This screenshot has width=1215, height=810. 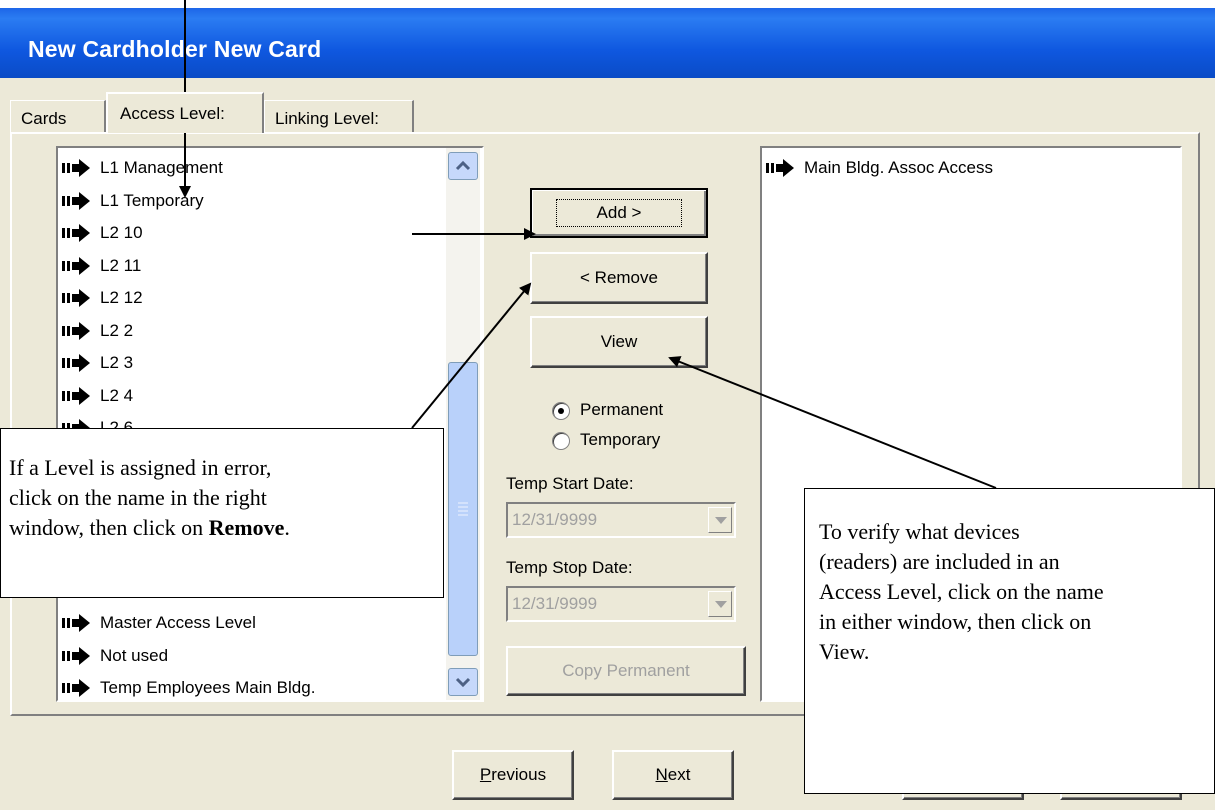 I want to click on tab-access-level: Access Level:, so click(x=185, y=112).